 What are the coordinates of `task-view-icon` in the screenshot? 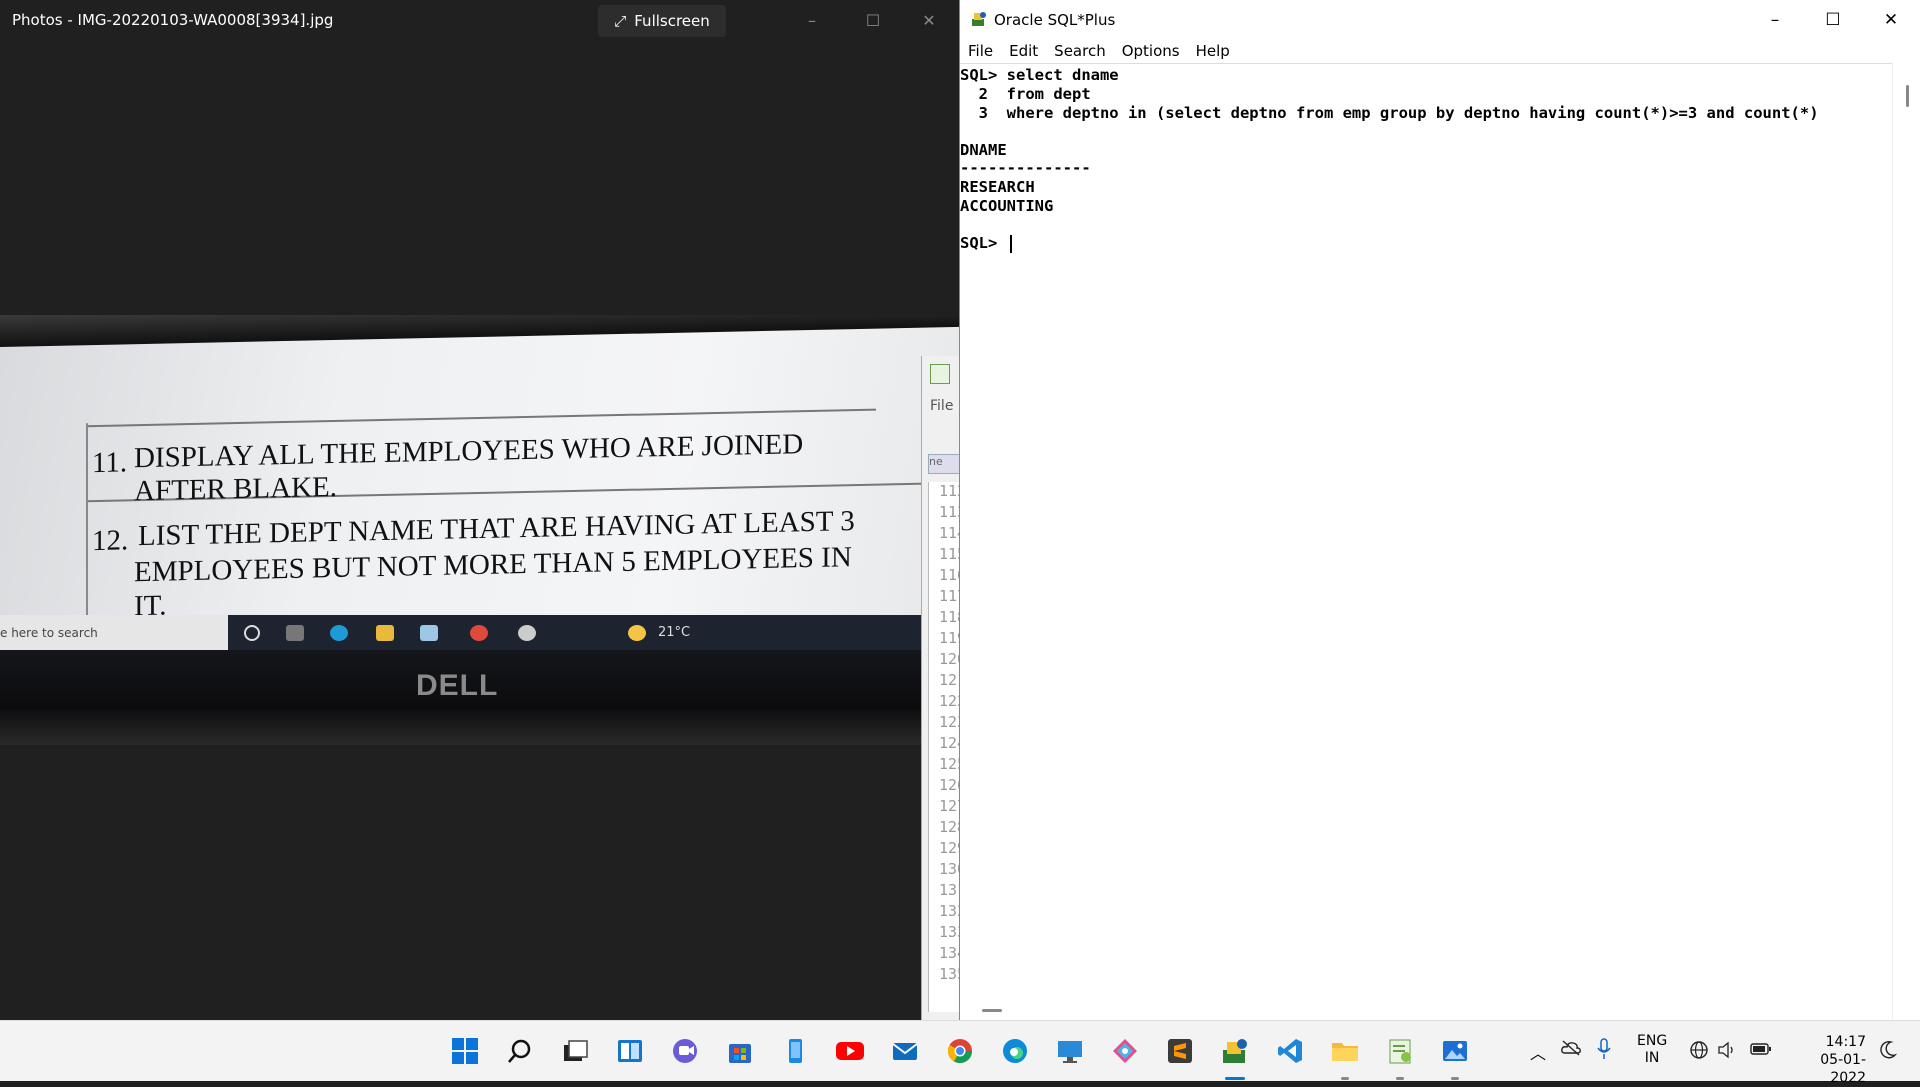 It's located at (575, 1051).